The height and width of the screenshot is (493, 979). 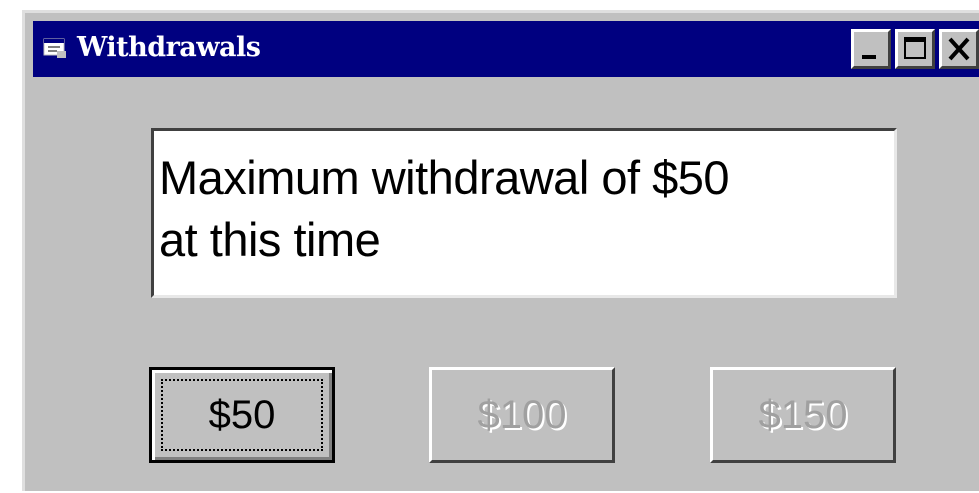 I want to click on message-line-1: Maximum withdrawal of $50, so click(x=444, y=177).